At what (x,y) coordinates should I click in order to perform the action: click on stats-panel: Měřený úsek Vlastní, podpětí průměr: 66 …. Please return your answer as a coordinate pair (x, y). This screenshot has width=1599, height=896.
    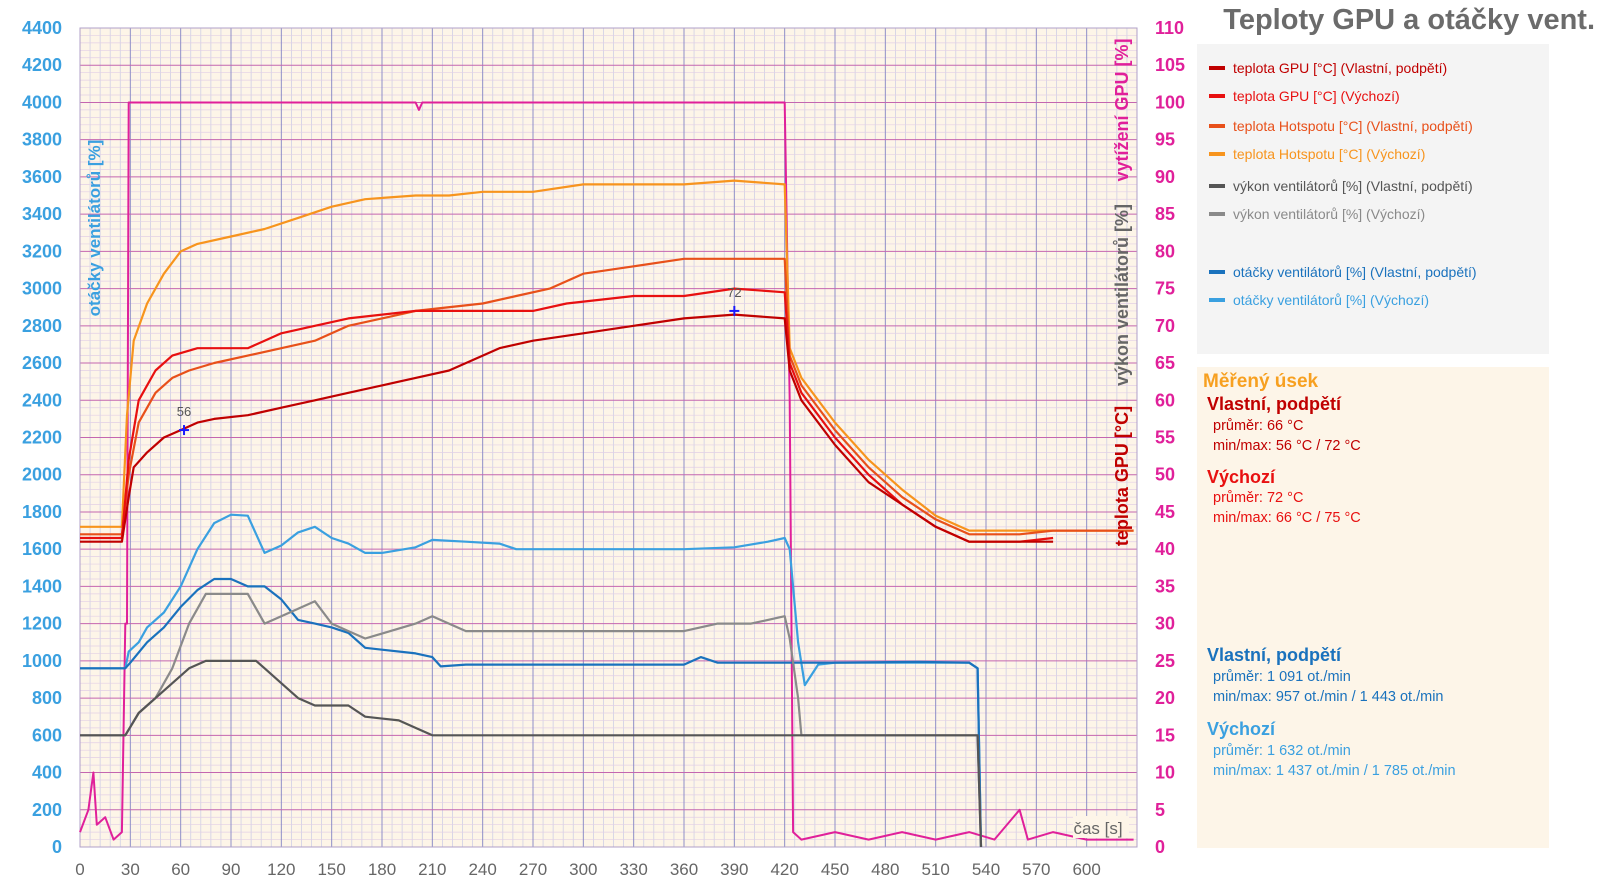
    Looking at the image, I should click on (1373, 607).